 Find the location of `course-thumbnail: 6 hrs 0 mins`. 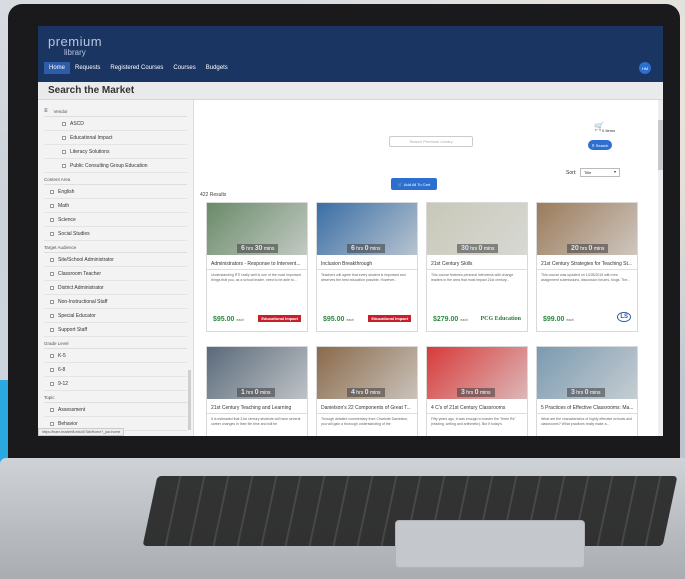

course-thumbnail: 6 hrs 0 mins is located at coordinates (367, 229).